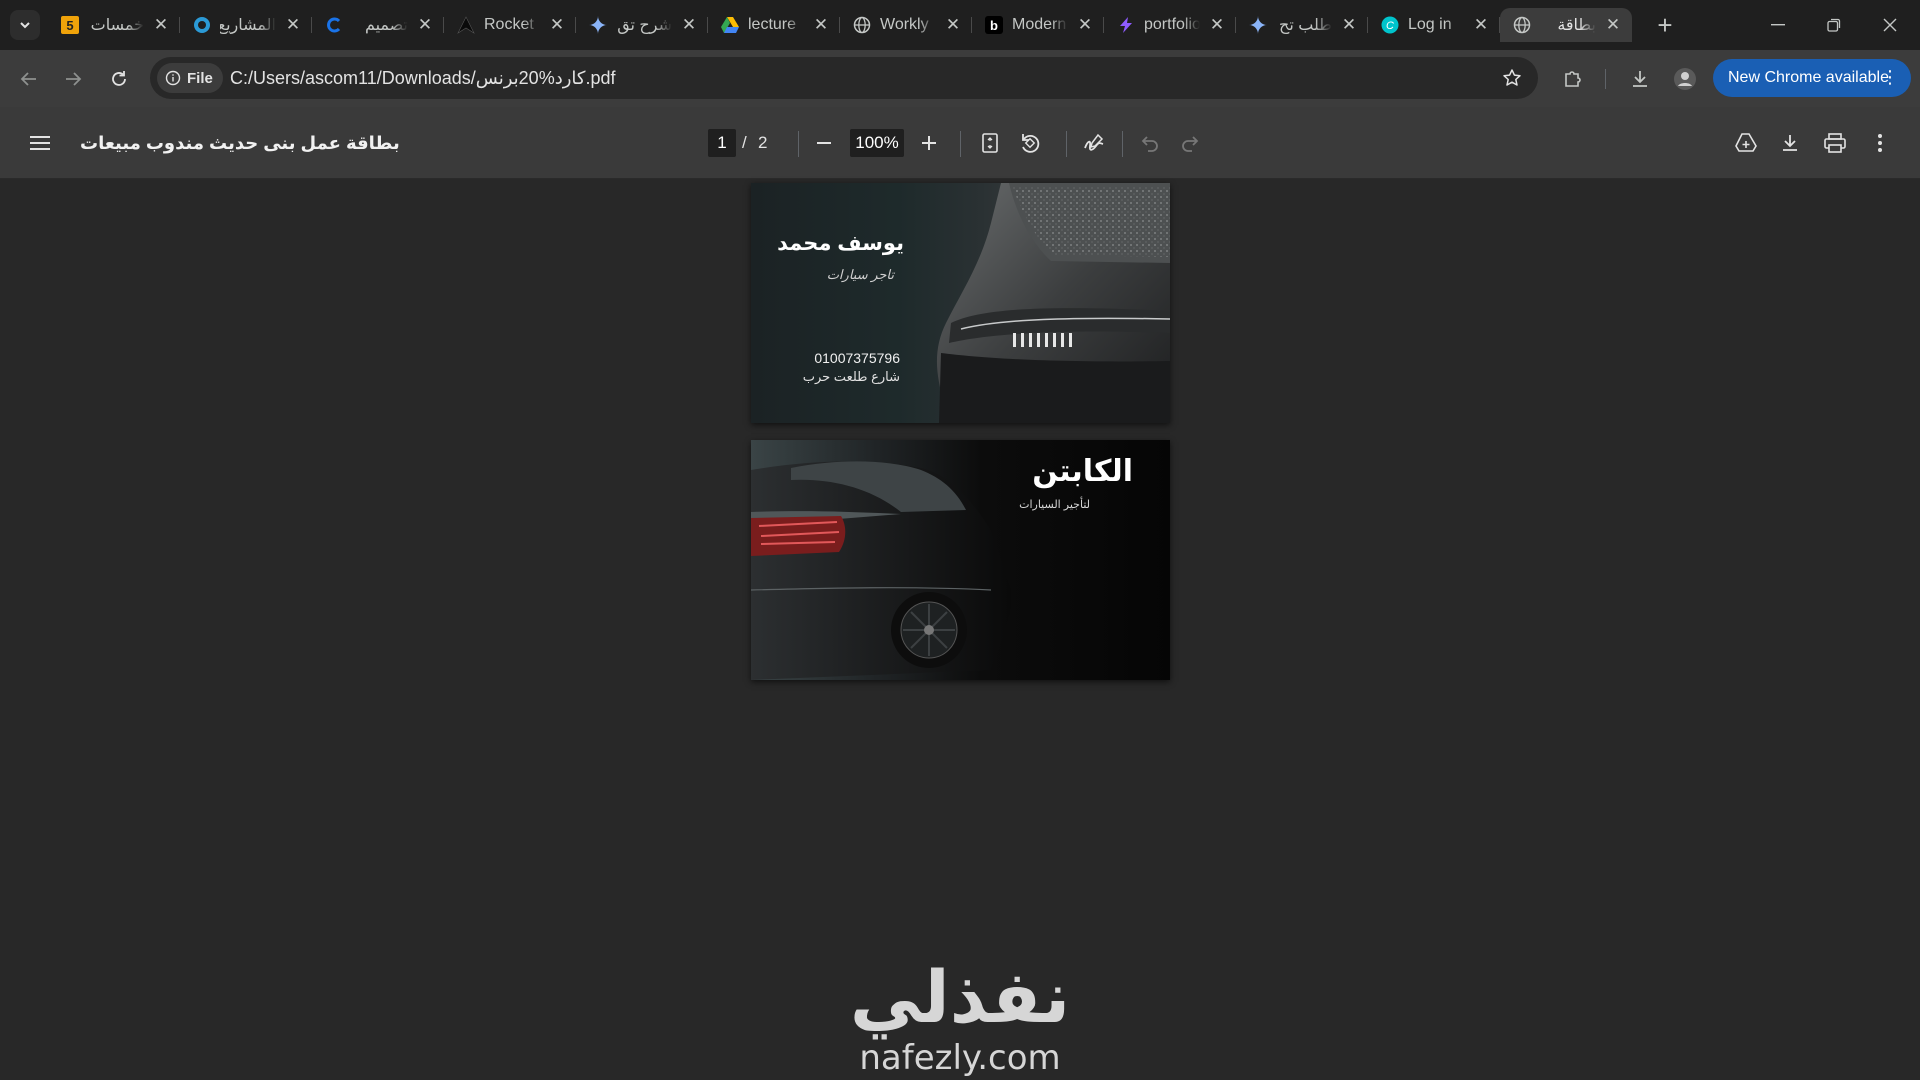 This screenshot has height=1080, width=1920. Describe the element at coordinates (1430, 24) in the screenshot. I see `tab-title: Log in` at that location.